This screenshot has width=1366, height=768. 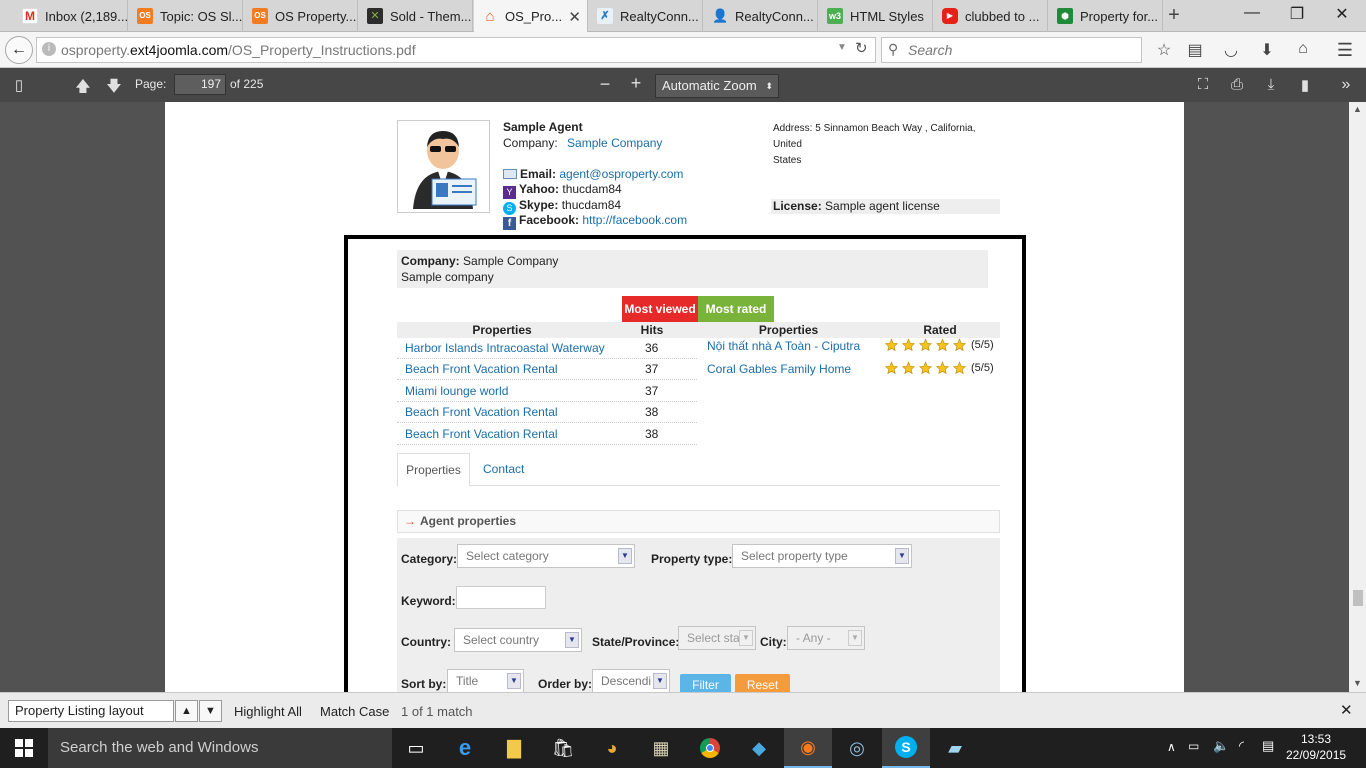 What do you see at coordinates (1345, 50) in the screenshot?
I see `menu-icon: ☰` at bounding box center [1345, 50].